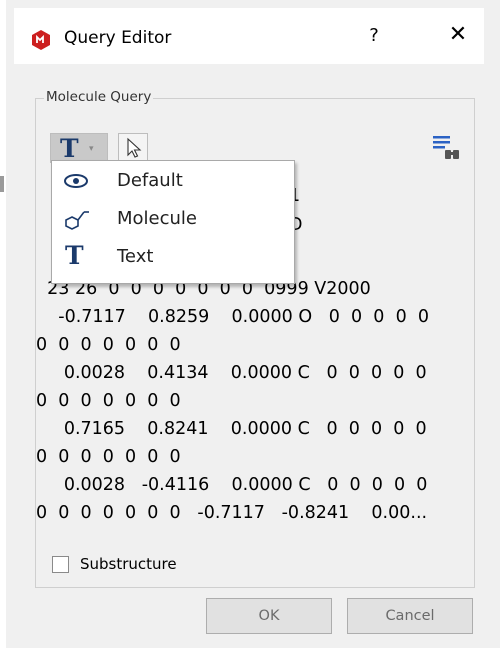 Image resolution: width=500 pixels, height=648 pixels. What do you see at coordinates (231, 429) in the screenshot?
I see `query-line: 0.7165 0.8241 0.0000 C 0 0 0 0 0` at bounding box center [231, 429].